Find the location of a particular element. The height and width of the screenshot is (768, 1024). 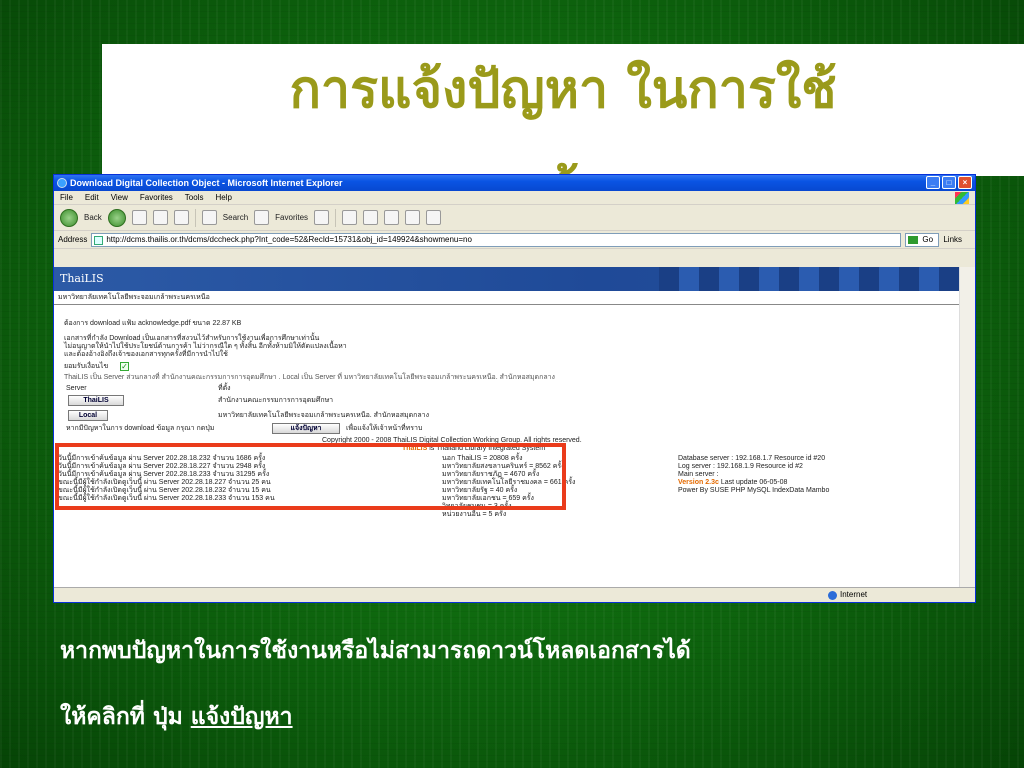

folder-icon is located at coordinates (413, 217).